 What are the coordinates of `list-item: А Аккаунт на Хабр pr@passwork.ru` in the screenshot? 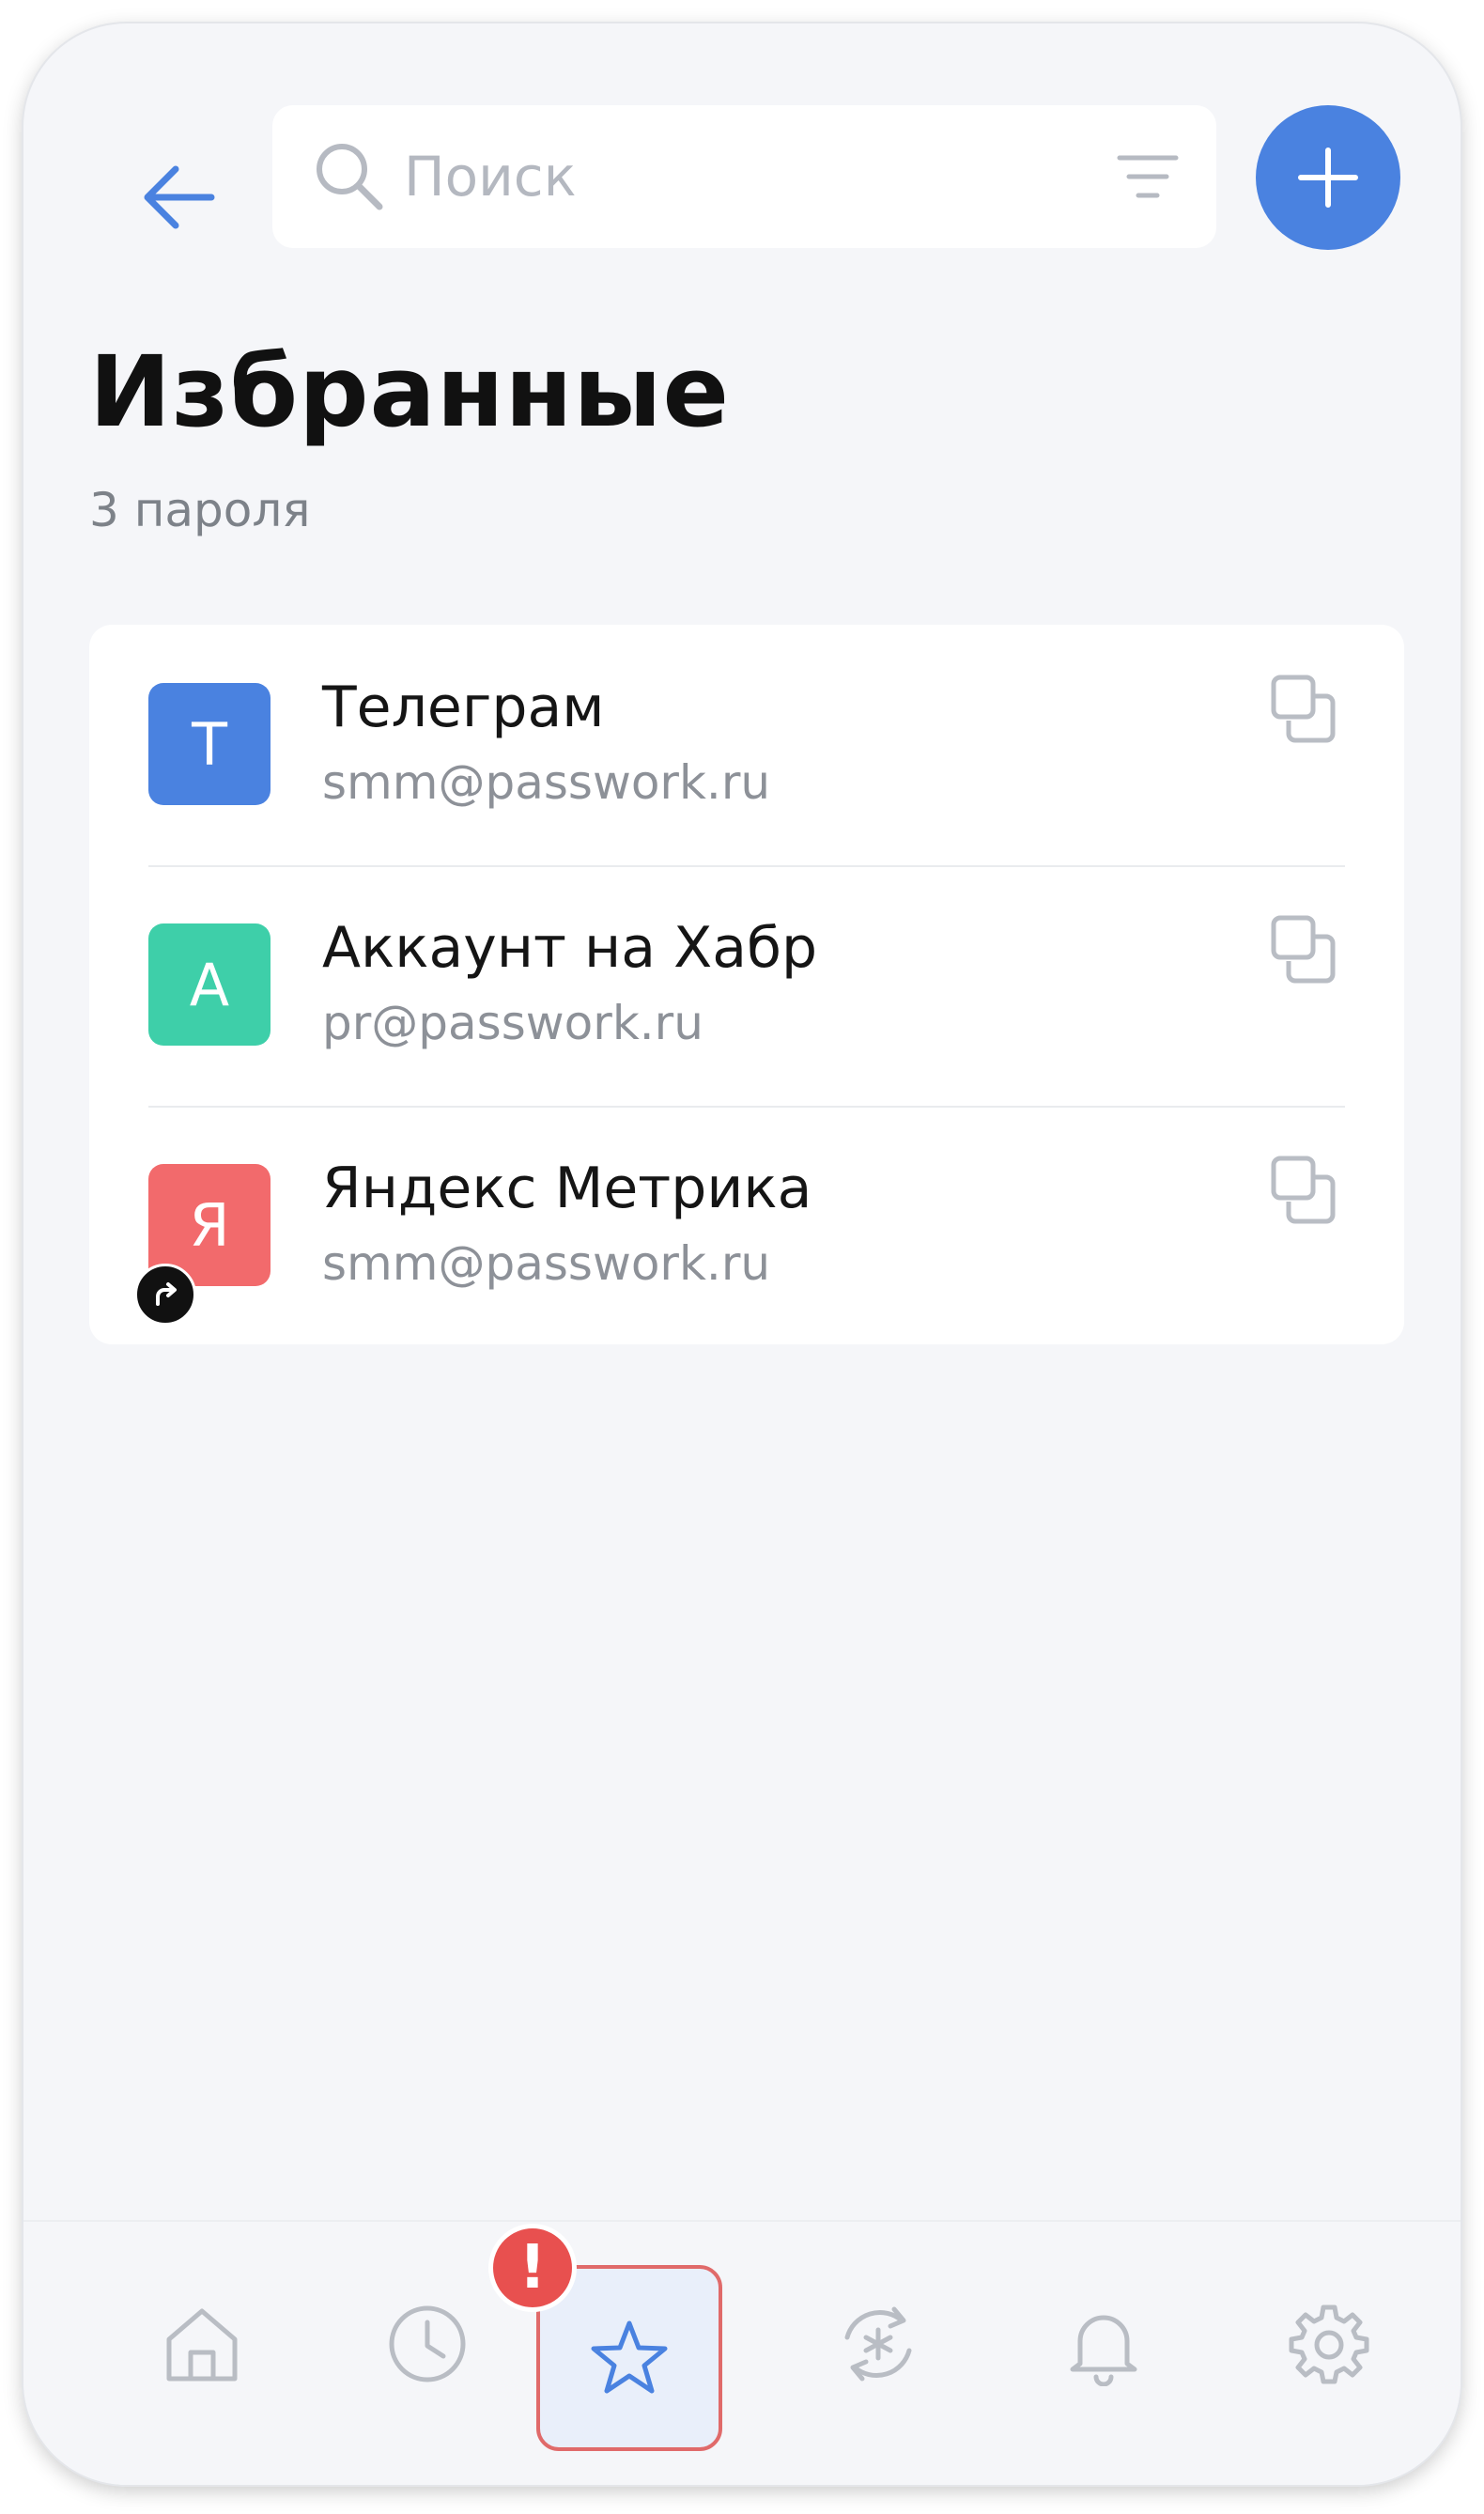 It's located at (747, 985).